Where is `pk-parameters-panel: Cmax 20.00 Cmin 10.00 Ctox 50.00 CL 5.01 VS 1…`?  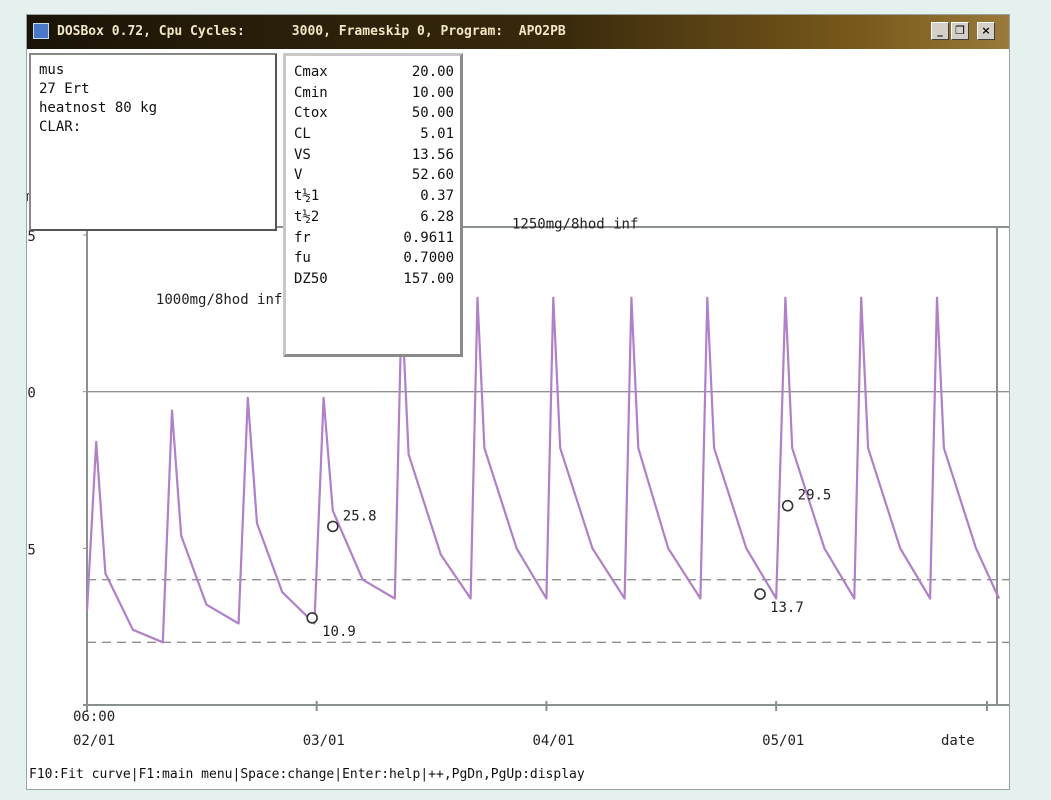 pk-parameters-panel: Cmax 20.00 Cmin 10.00 Ctox 50.00 CL 5.01 VS 1… is located at coordinates (373, 205).